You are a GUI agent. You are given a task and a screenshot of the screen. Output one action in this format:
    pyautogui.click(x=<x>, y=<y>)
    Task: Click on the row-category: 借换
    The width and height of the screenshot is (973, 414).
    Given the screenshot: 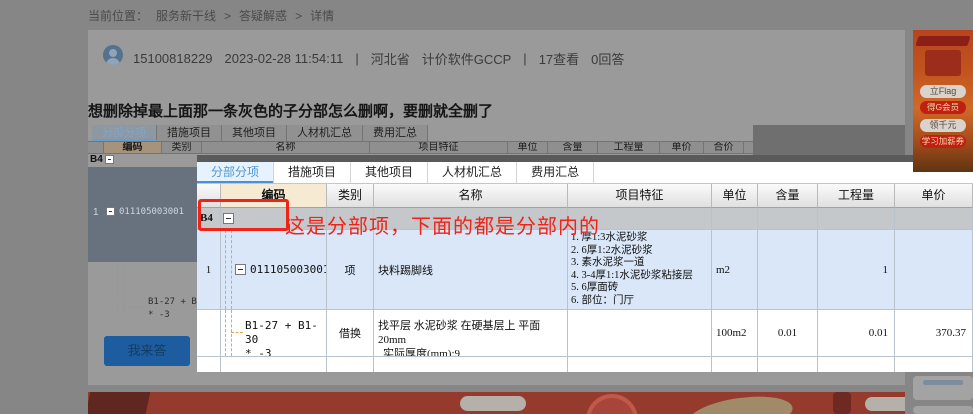 What is the action you would take?
    pyautogui.click(x=350, y=333)
    